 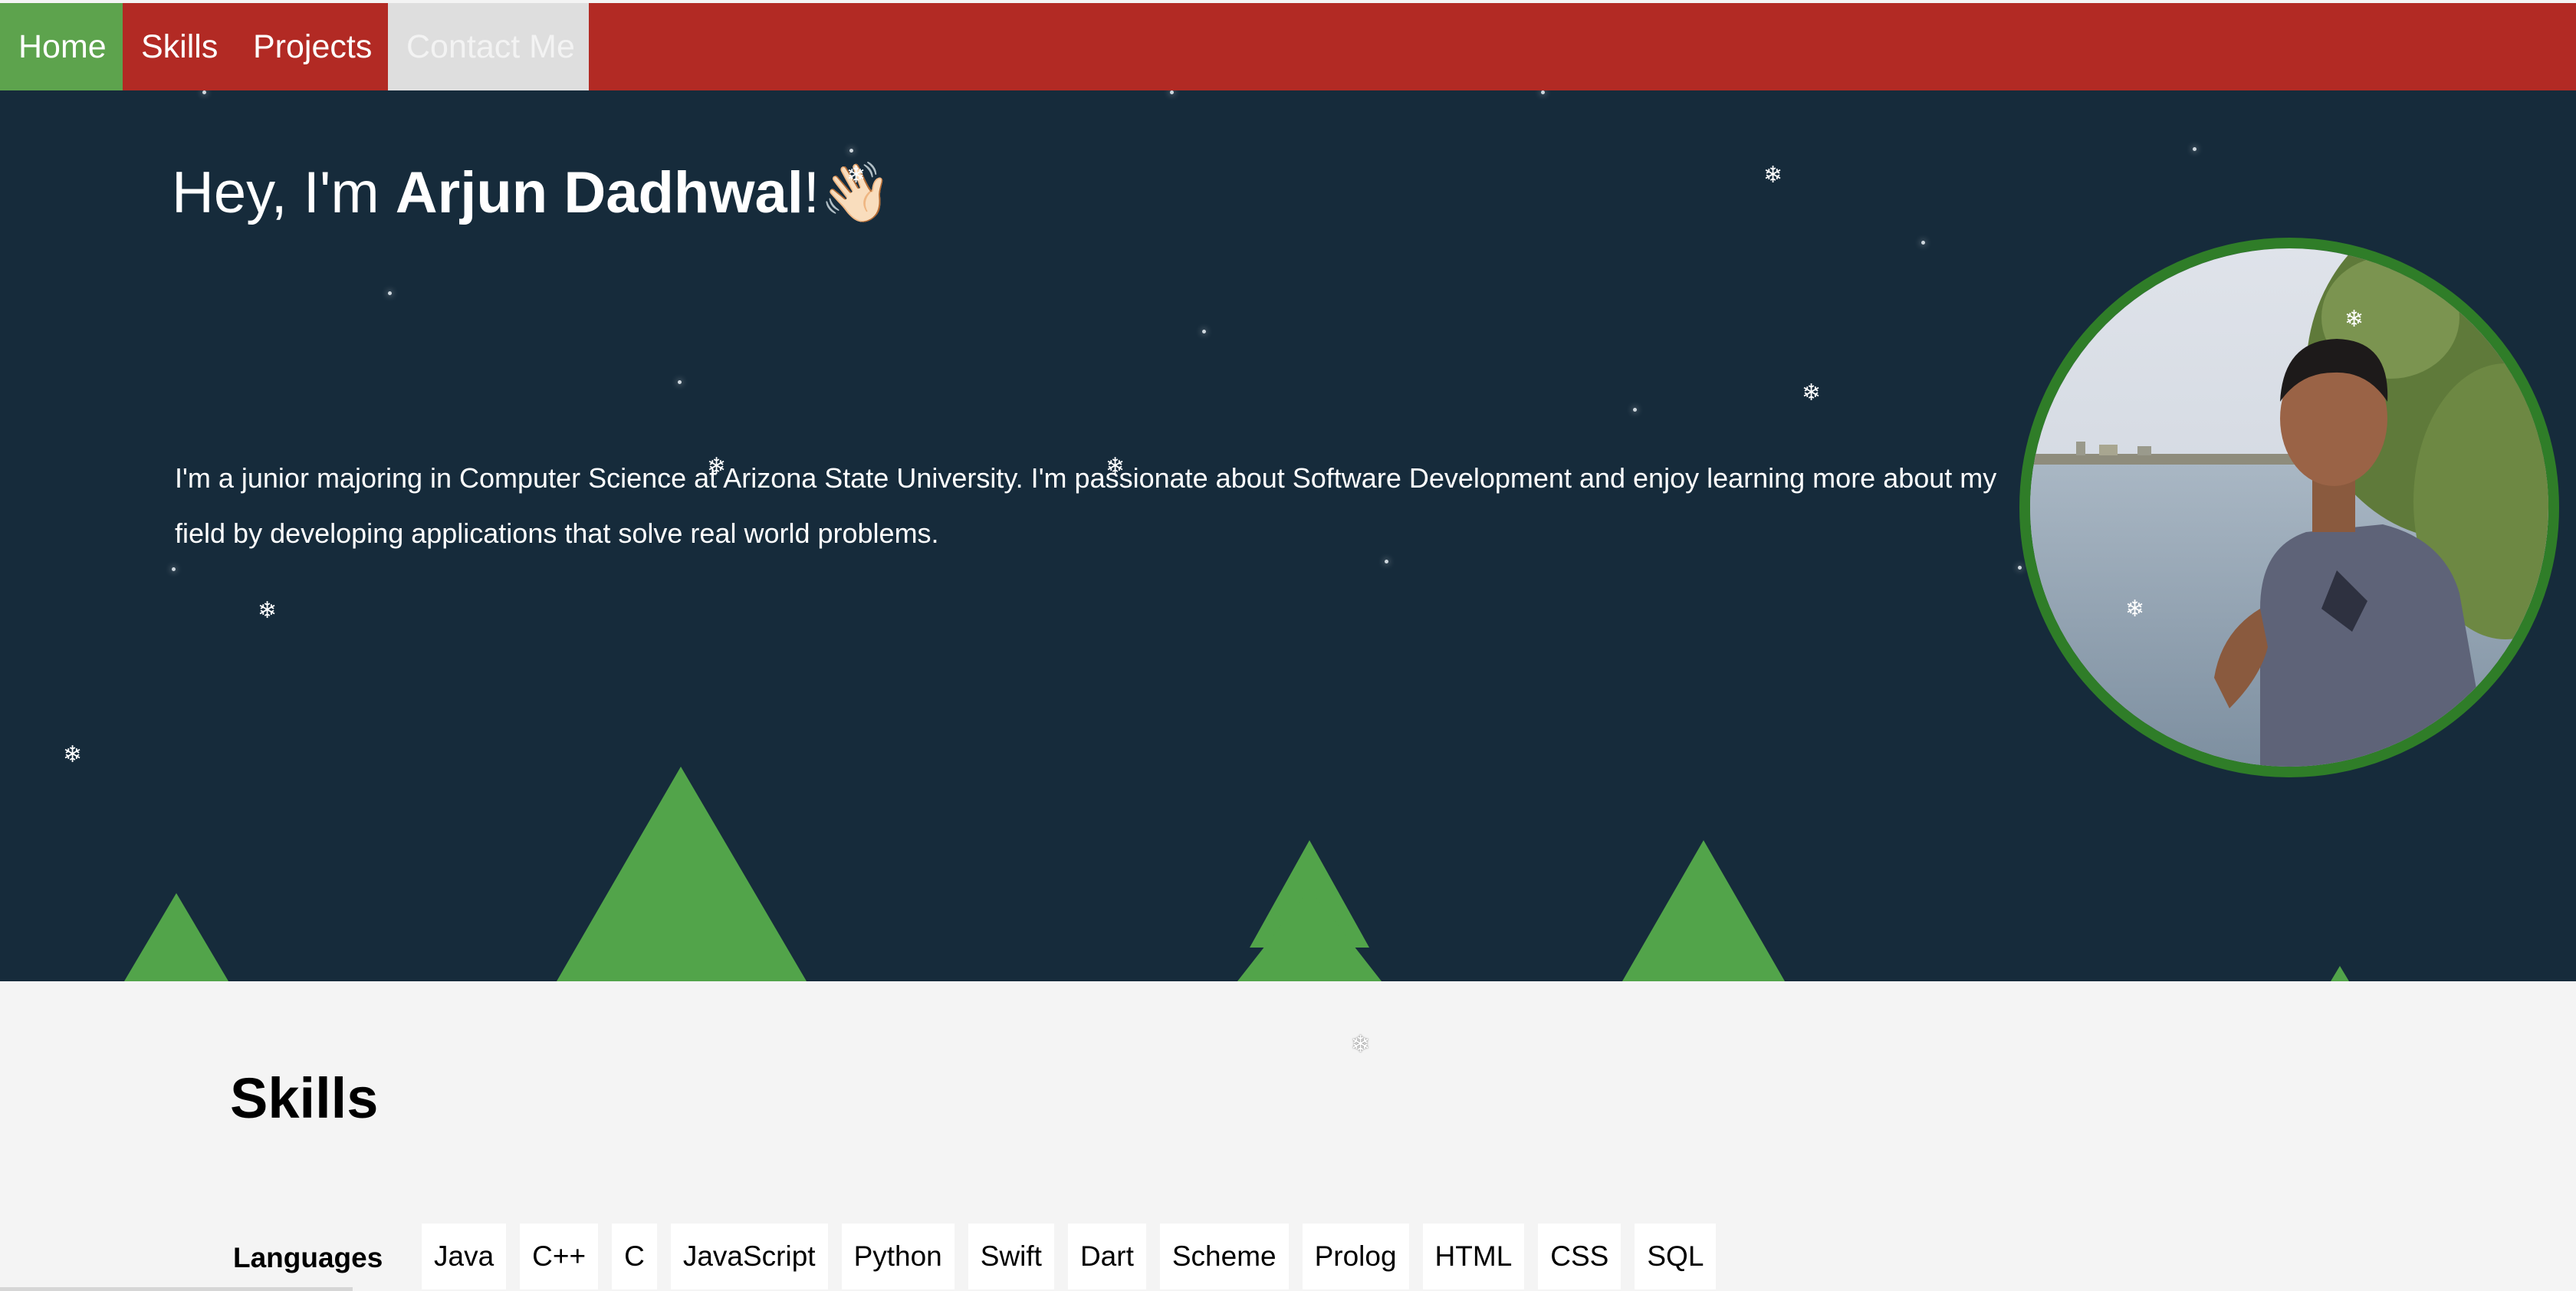 I want to click on greeting-text: Hey, I'm, so click(x=284, y=192).